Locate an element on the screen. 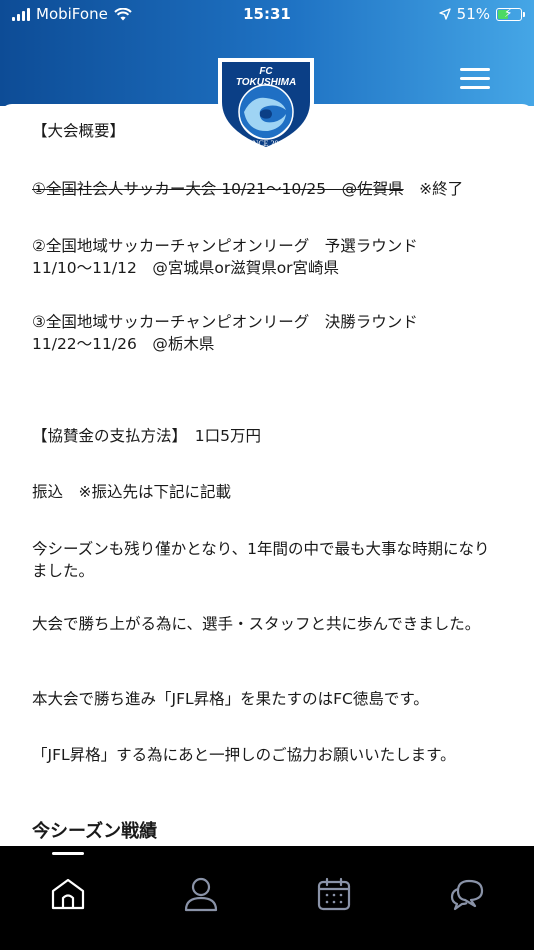 The width and height of the screenshot is (534, 950). season-record-heading: 今シーズン戦績 is located at coordinates (95, 831).